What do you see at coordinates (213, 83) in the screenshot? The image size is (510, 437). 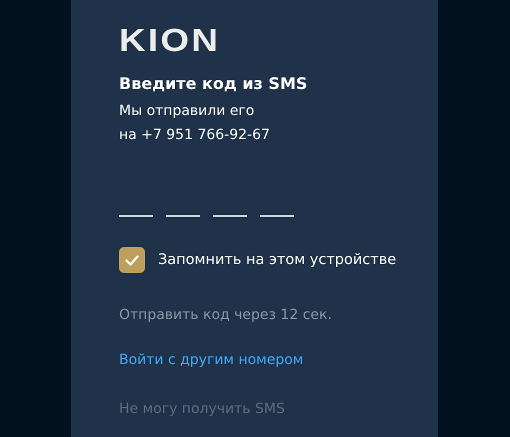 I see `heading: Введите код из SMS` at bounding box center [213, 83].